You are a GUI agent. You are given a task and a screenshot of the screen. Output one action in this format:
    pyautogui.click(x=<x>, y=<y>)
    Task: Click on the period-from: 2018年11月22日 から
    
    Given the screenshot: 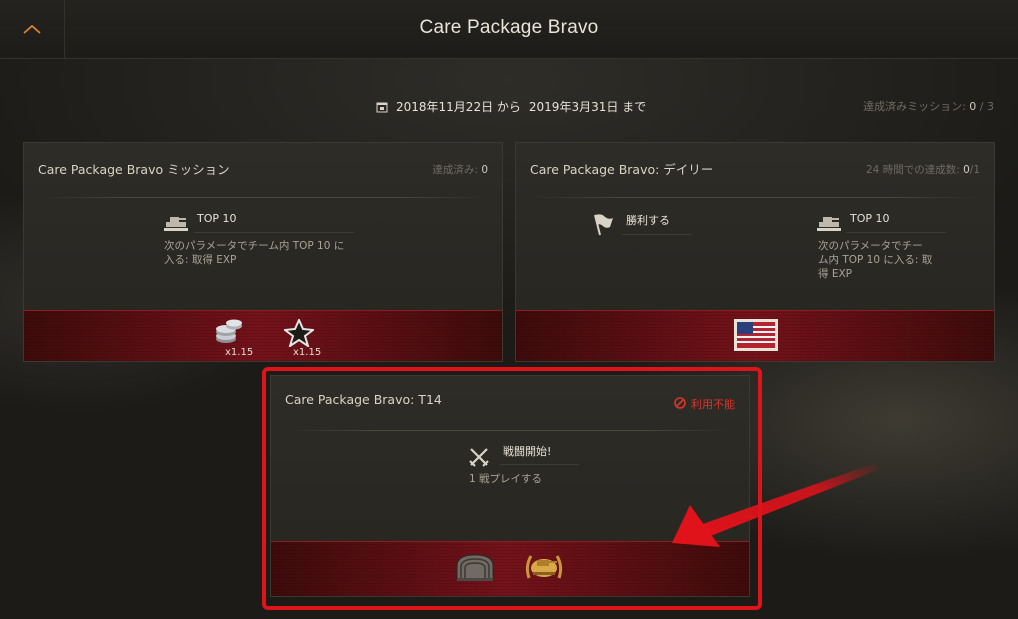 What is the action you would take?
    pyautogui.click(x=458, y=107)
    